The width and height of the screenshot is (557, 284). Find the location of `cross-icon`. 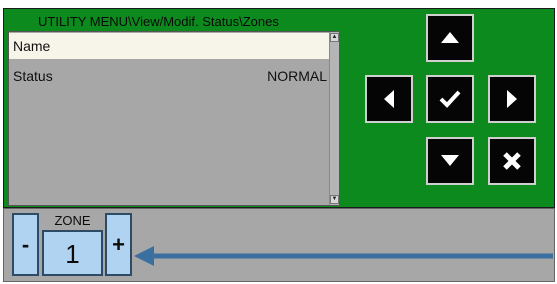

cross-icon is located at coordinates (512, 161).